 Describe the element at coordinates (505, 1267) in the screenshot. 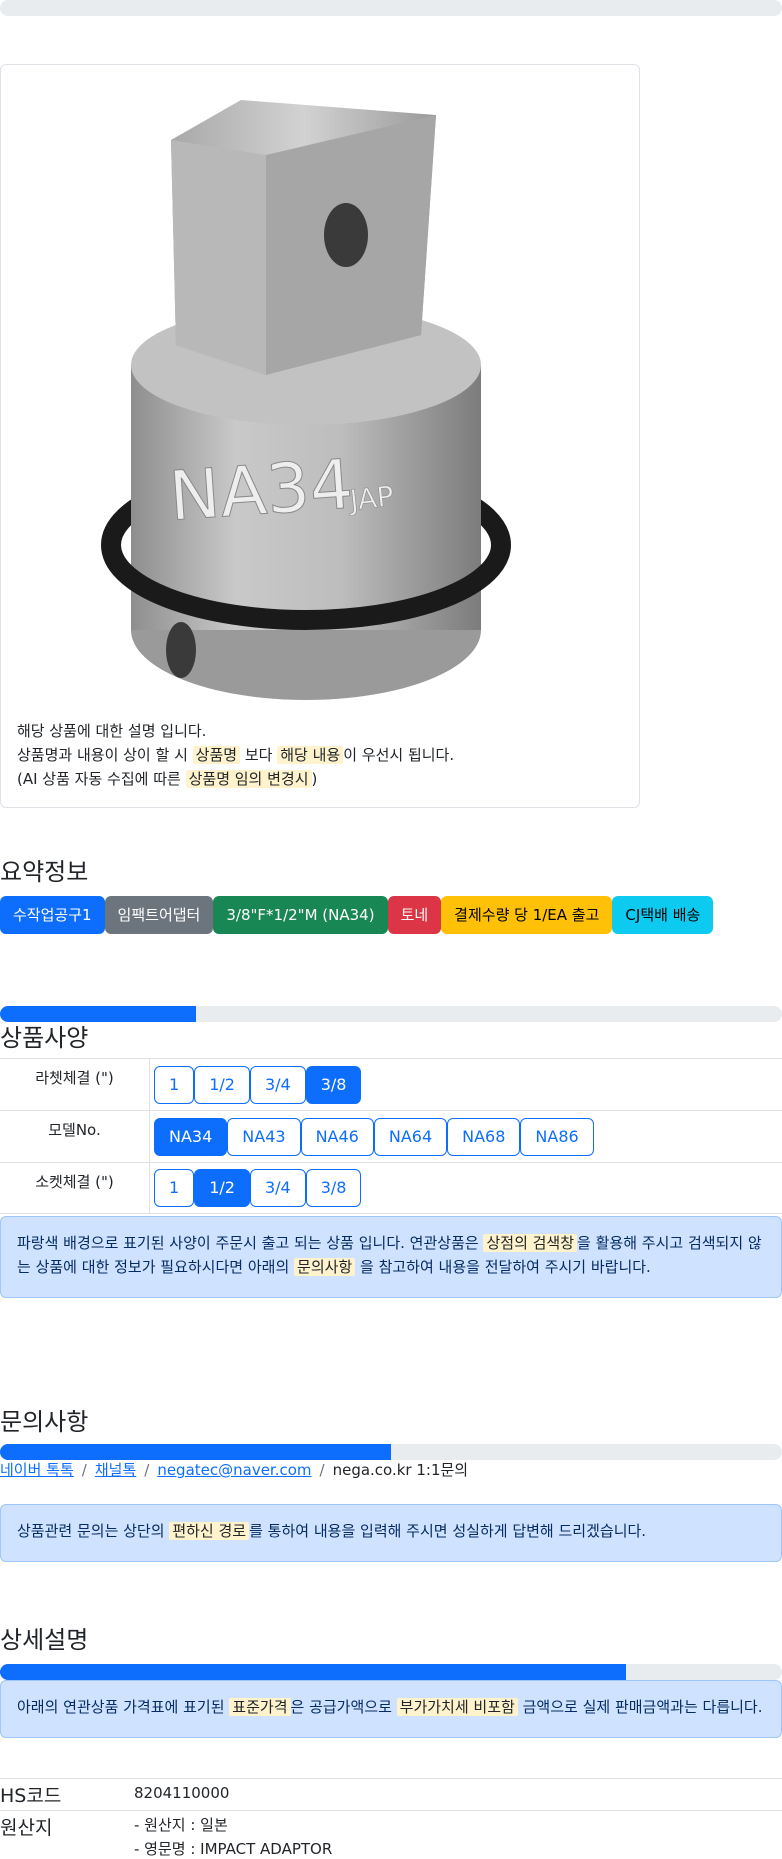

I see `notice-text: 을 참고하여 내용을 전달하여 주시기 바랍니다.` at that location.